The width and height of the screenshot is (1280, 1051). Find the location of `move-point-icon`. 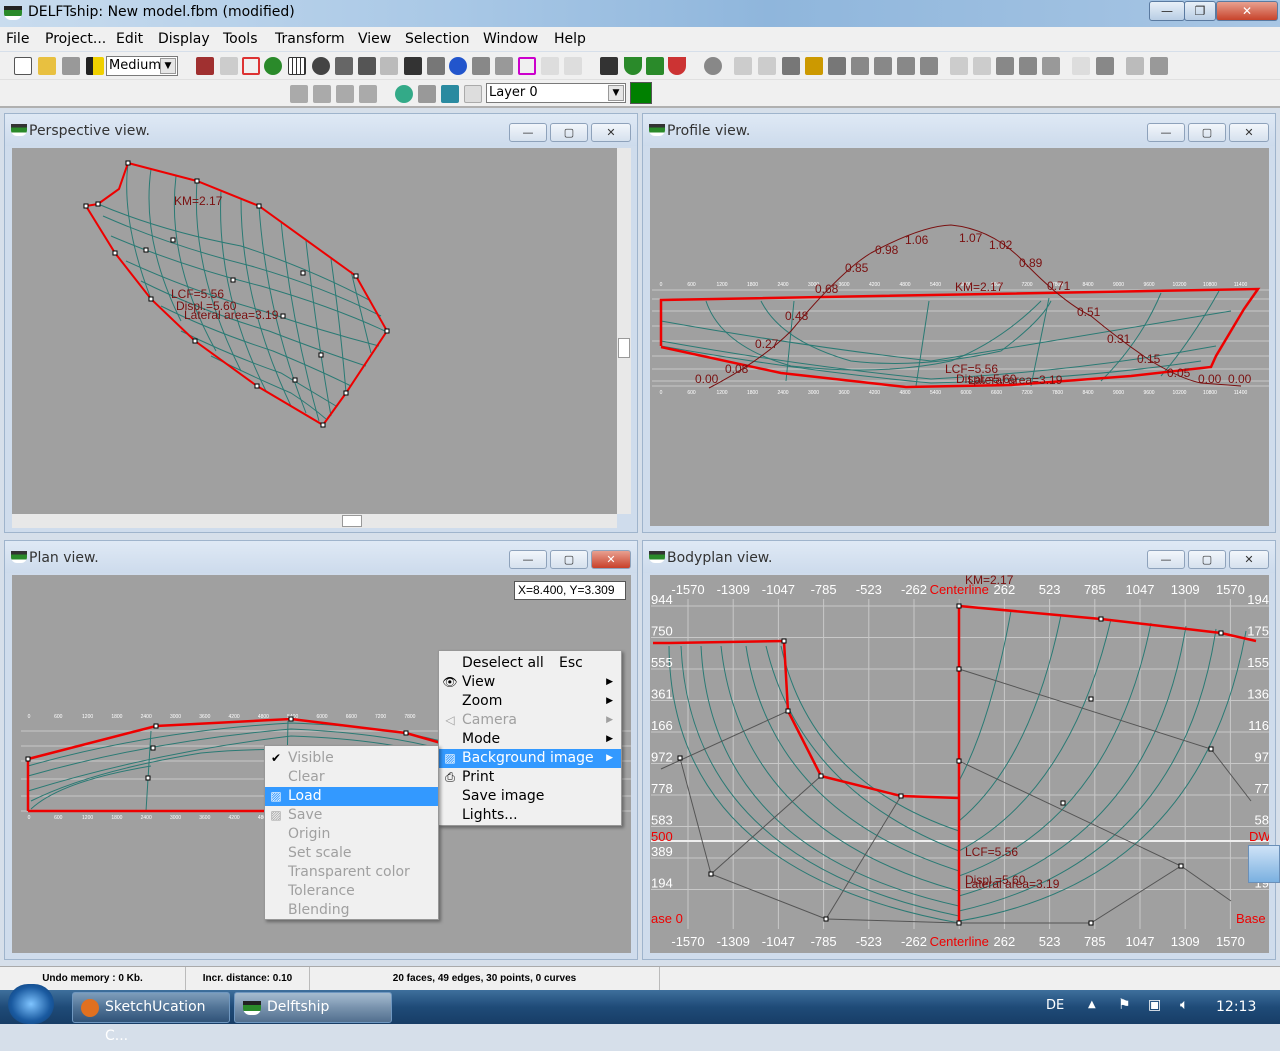

move-point-icon is located at coordinates (767, 66).